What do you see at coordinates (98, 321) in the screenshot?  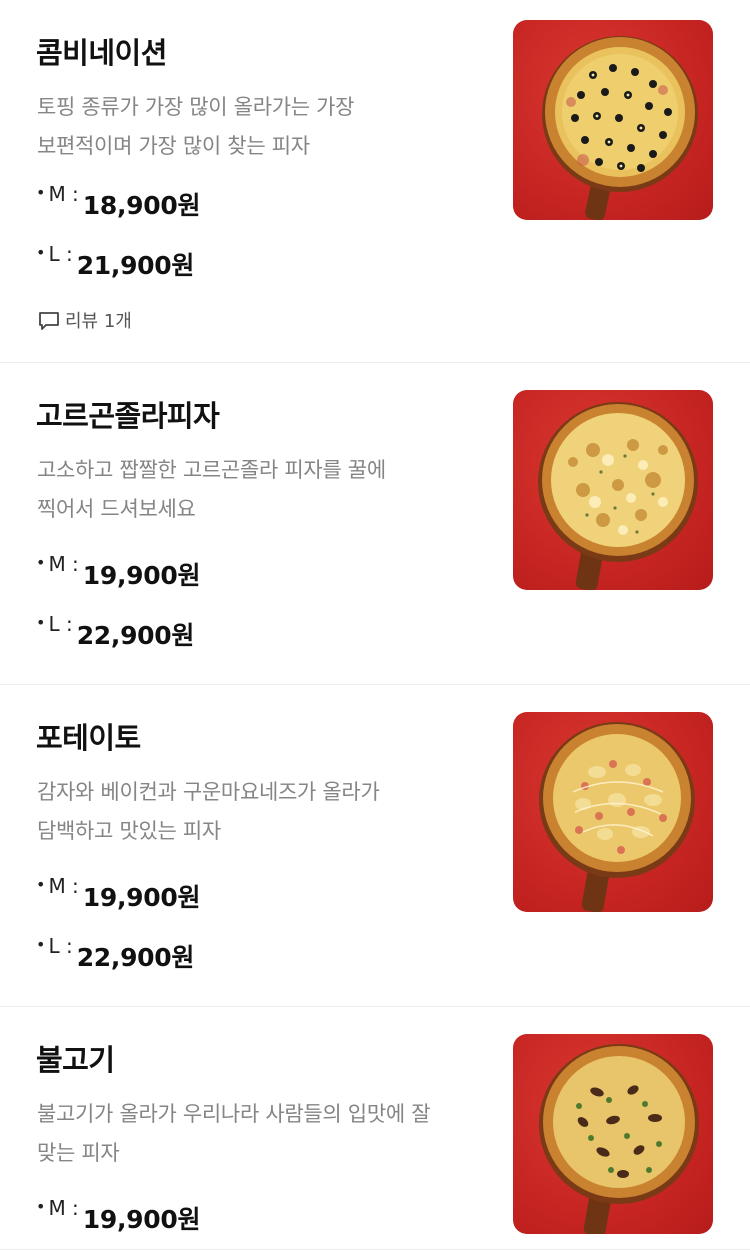 I see `review-count: 리뷰 1개` at bounding box center [98, 321].